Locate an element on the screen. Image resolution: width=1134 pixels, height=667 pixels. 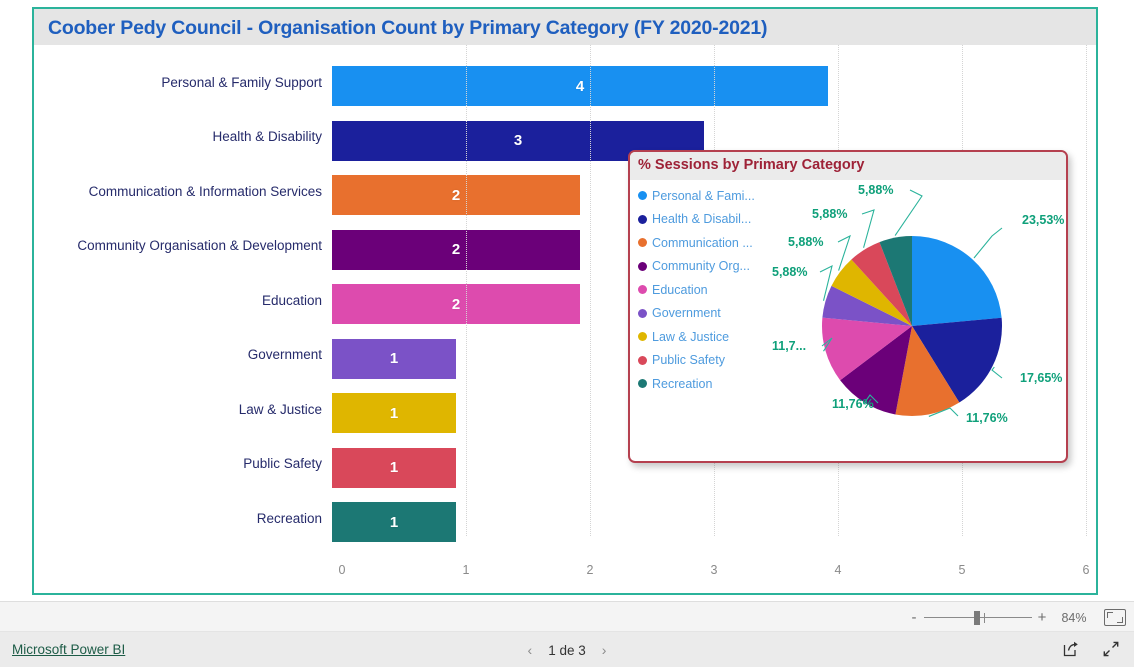
zoom-out-button: - is located at coordinates (914, 617).